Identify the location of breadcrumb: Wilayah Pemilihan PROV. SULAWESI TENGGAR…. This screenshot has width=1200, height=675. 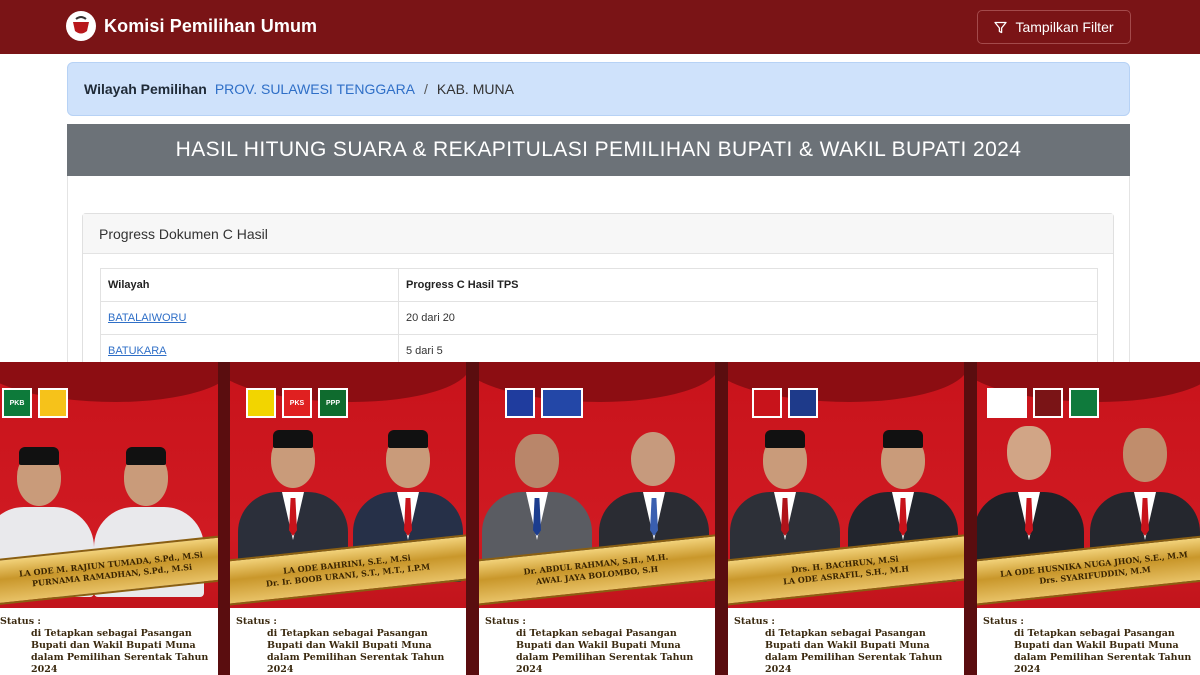
(598, 89).